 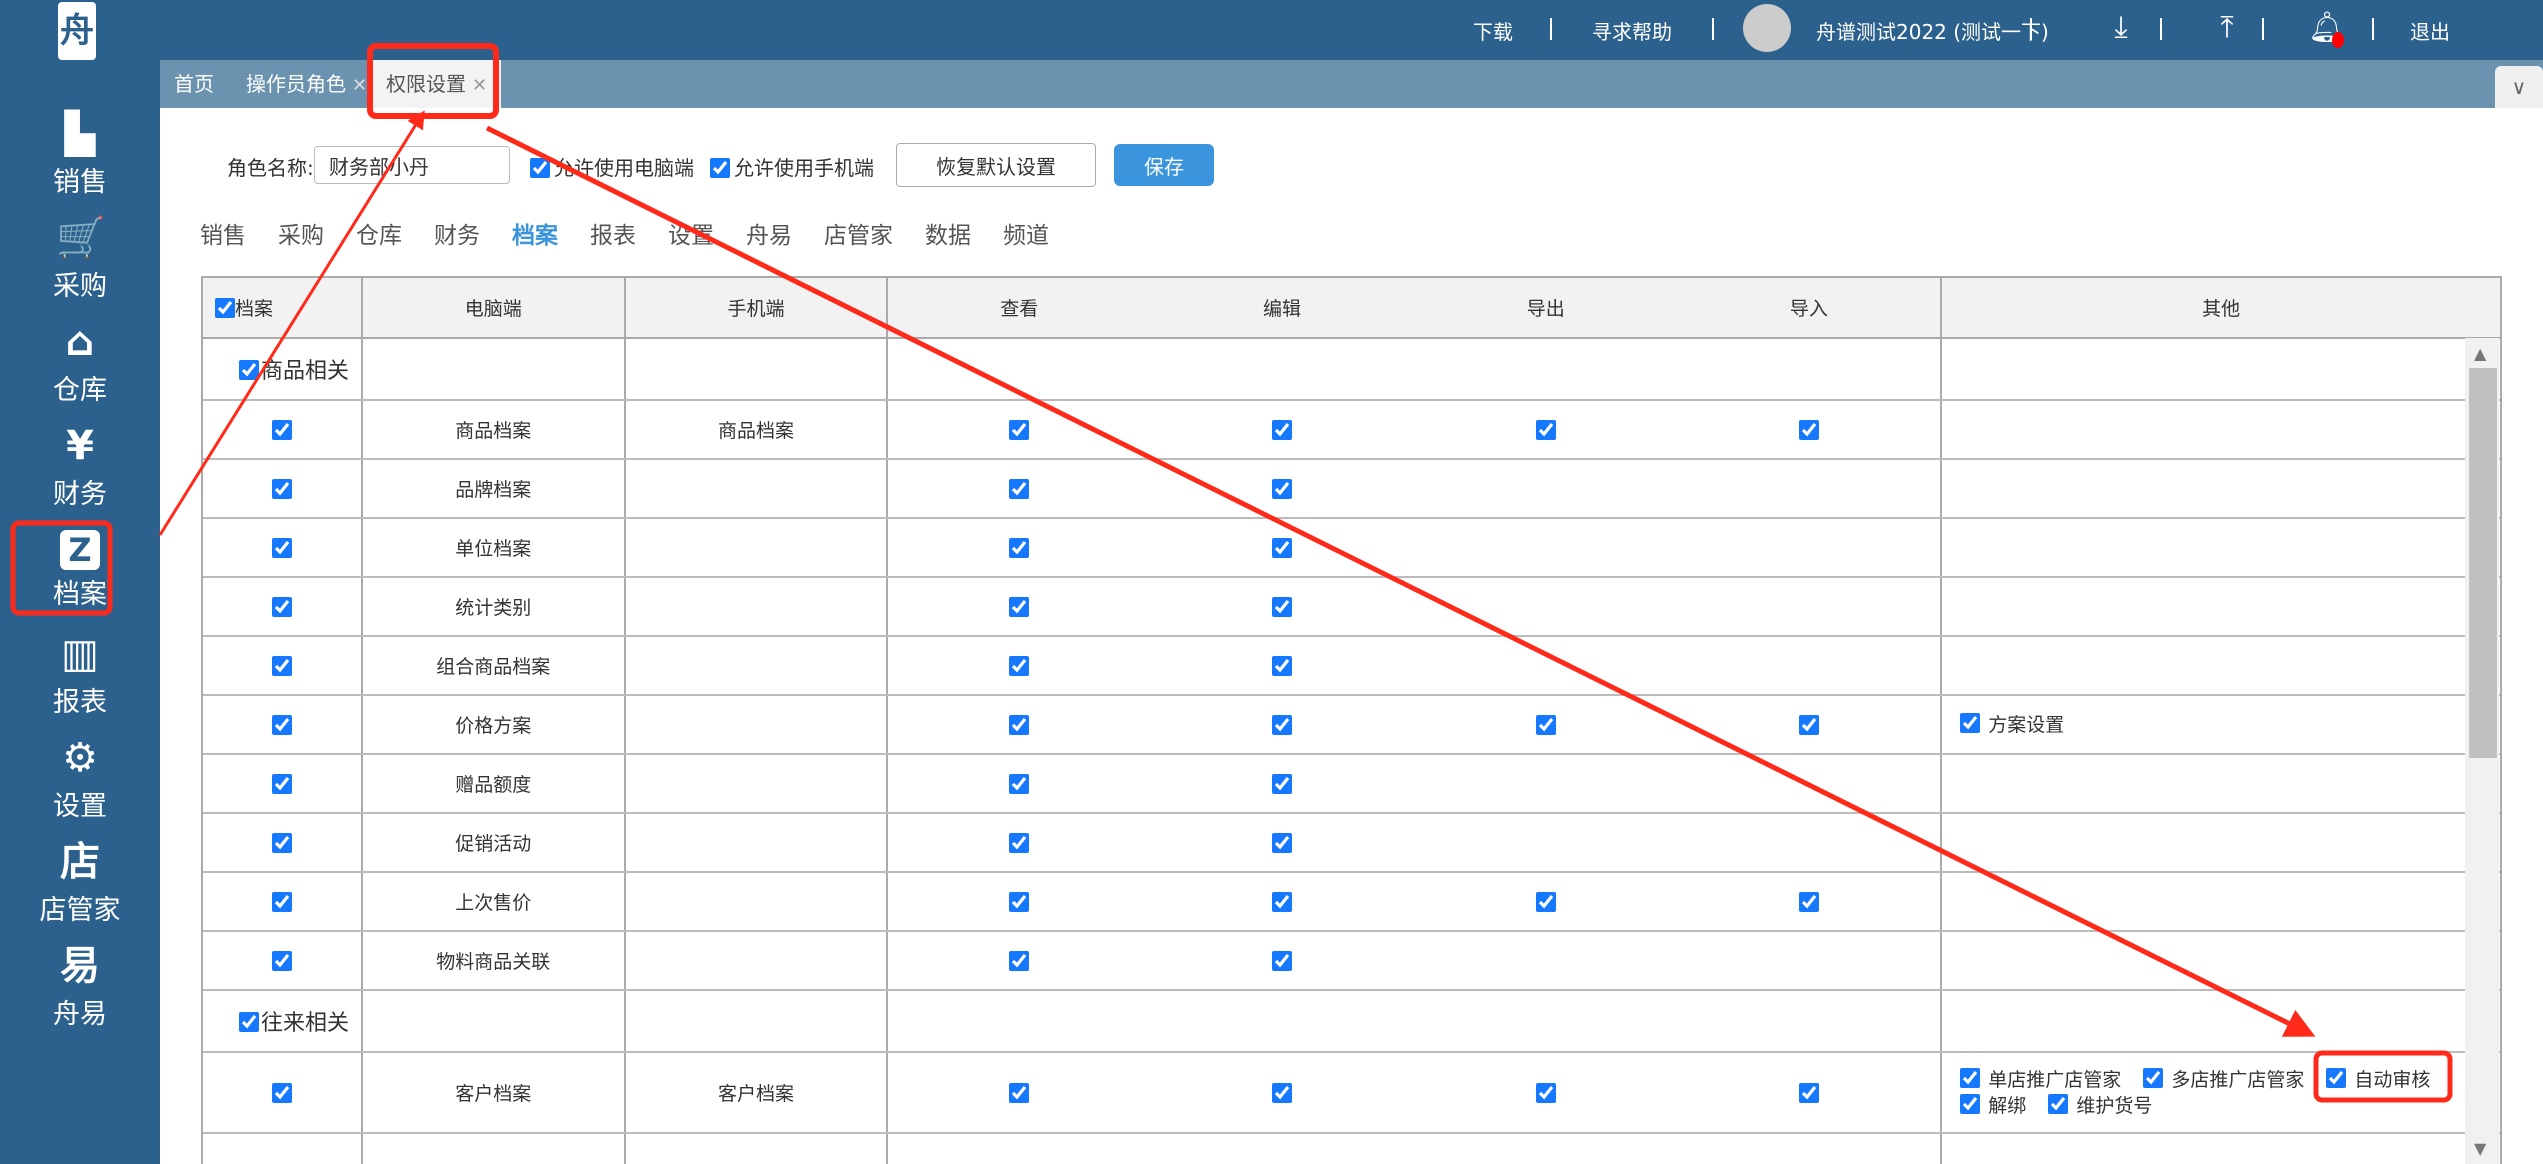 What do you see at coordinates (2040, 1080) in the screenshot?
I see `other-option: 单店推广店管家` at bounding box center [2040, 1080].